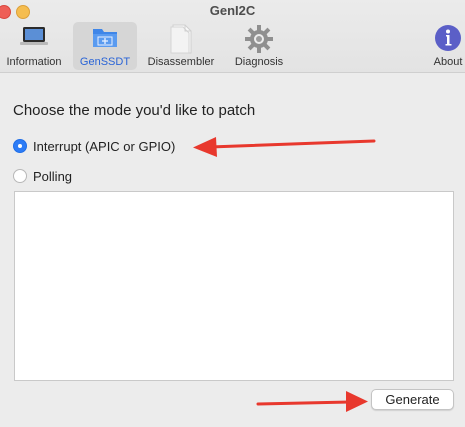  What do you see at coordinates (104, 146) in the screenshot?
I see `radio-label-interrupt: Interrupt (APIC or GPIO)` at bounding box center [104, 146].